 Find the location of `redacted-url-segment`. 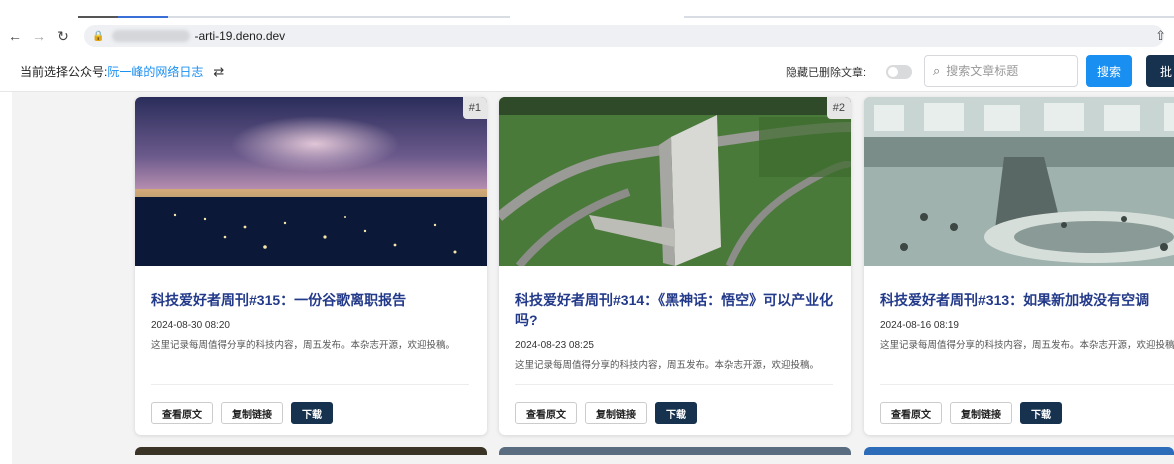

redacted-url-segment is located at coordinates (151, 36).